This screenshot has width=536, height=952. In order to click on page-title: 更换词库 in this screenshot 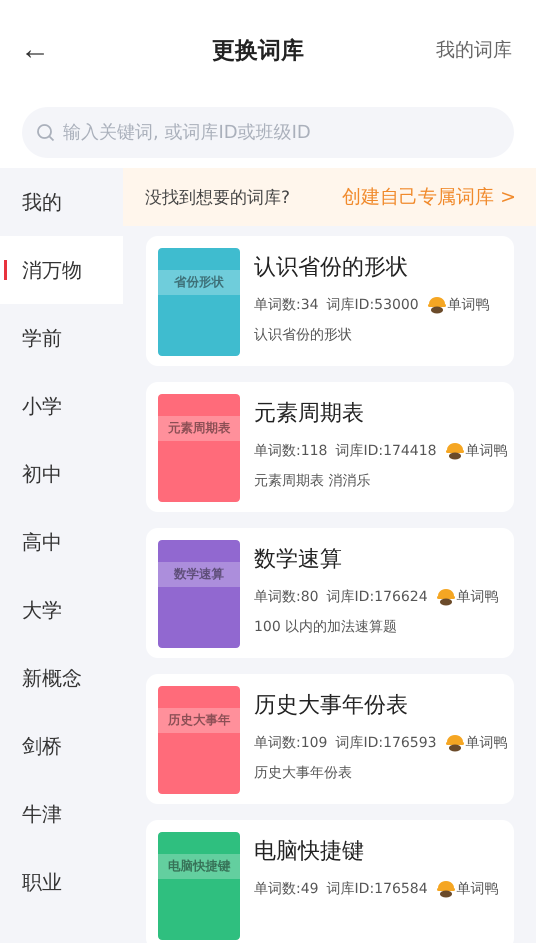, I will do `click(258, 51)`.